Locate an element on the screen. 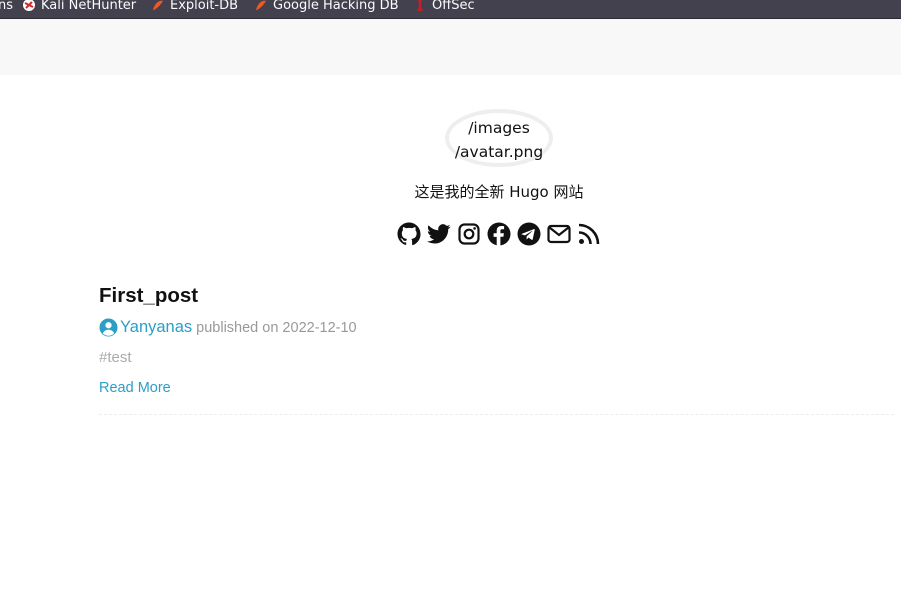  post-divider is located at coordinates (496, 414).